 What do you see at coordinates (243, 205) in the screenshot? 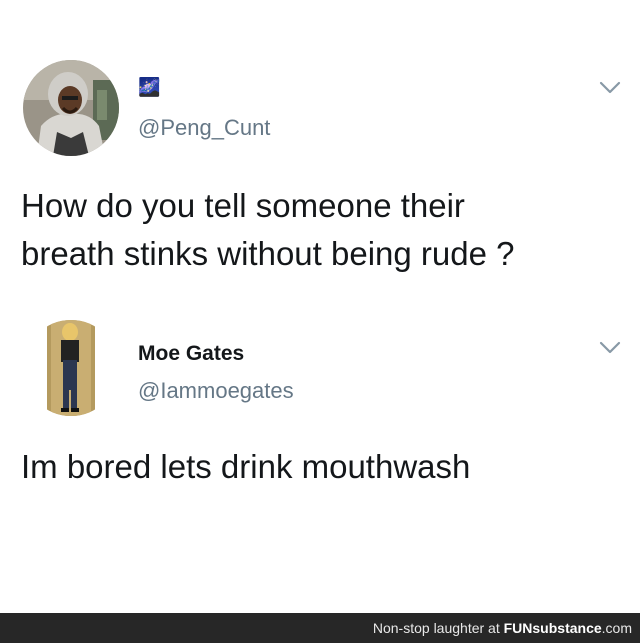
I see `peng-tweet-line-1: How do you tell someone their` at bounding box center [243, 205].